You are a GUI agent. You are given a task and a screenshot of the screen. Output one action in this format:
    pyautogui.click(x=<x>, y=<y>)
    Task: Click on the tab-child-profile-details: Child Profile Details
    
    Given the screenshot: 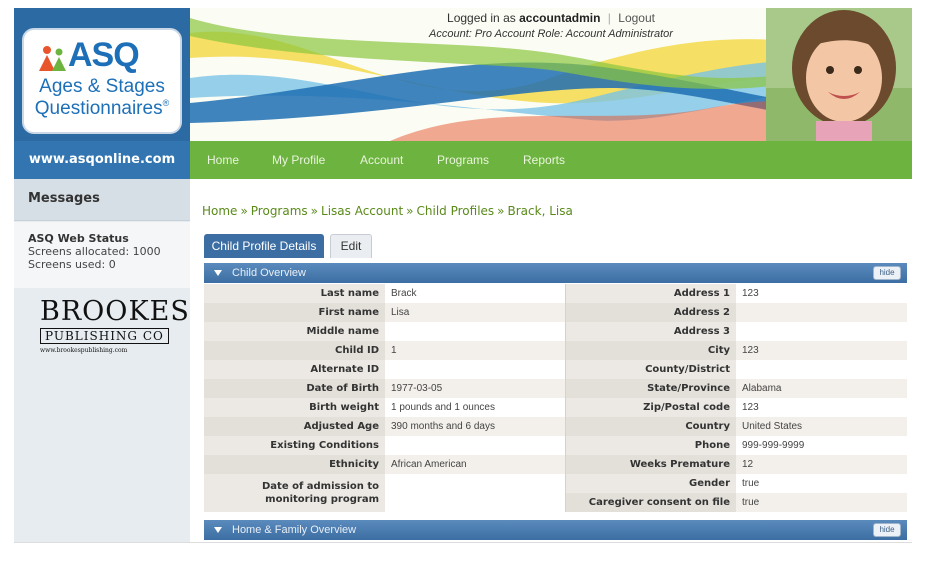 What is the action you would take?
    pyautogui.click(x=264, y=246)
    